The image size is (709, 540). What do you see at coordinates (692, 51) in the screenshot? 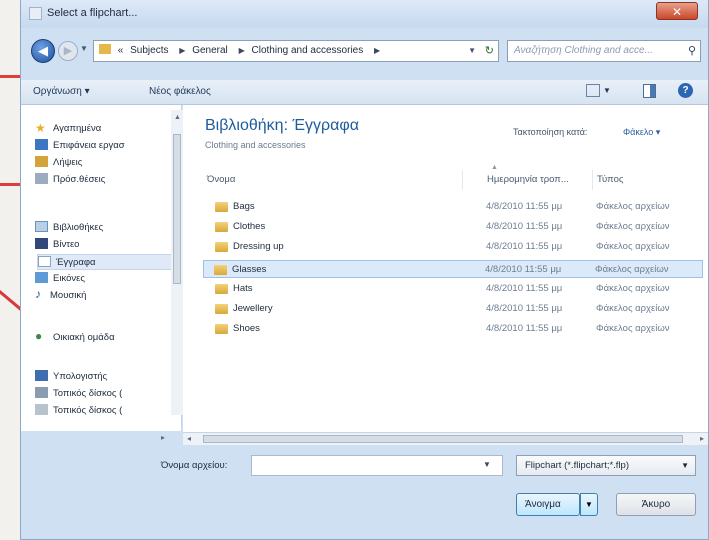
I see `search-icon: ⚲` at bounding box center [692, 51].